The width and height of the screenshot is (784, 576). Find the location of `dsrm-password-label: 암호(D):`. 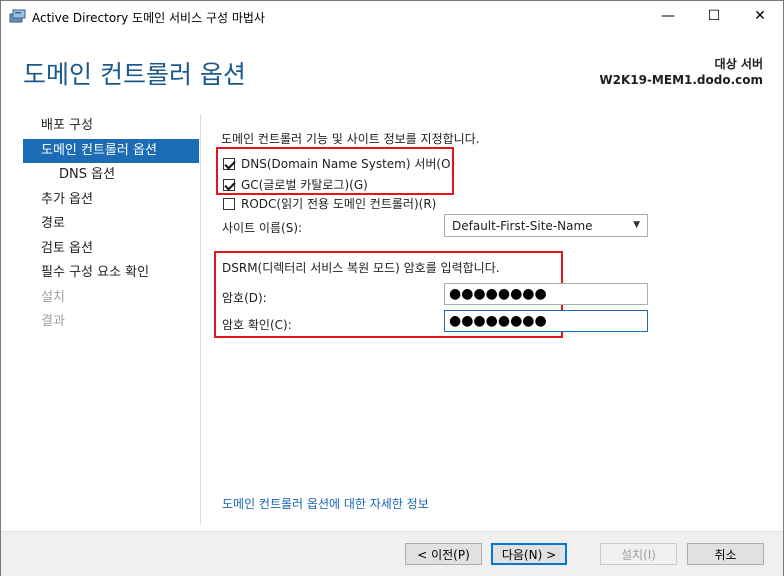

dsrm-password-label: 암호(D): is located at coordinates (244, 298).